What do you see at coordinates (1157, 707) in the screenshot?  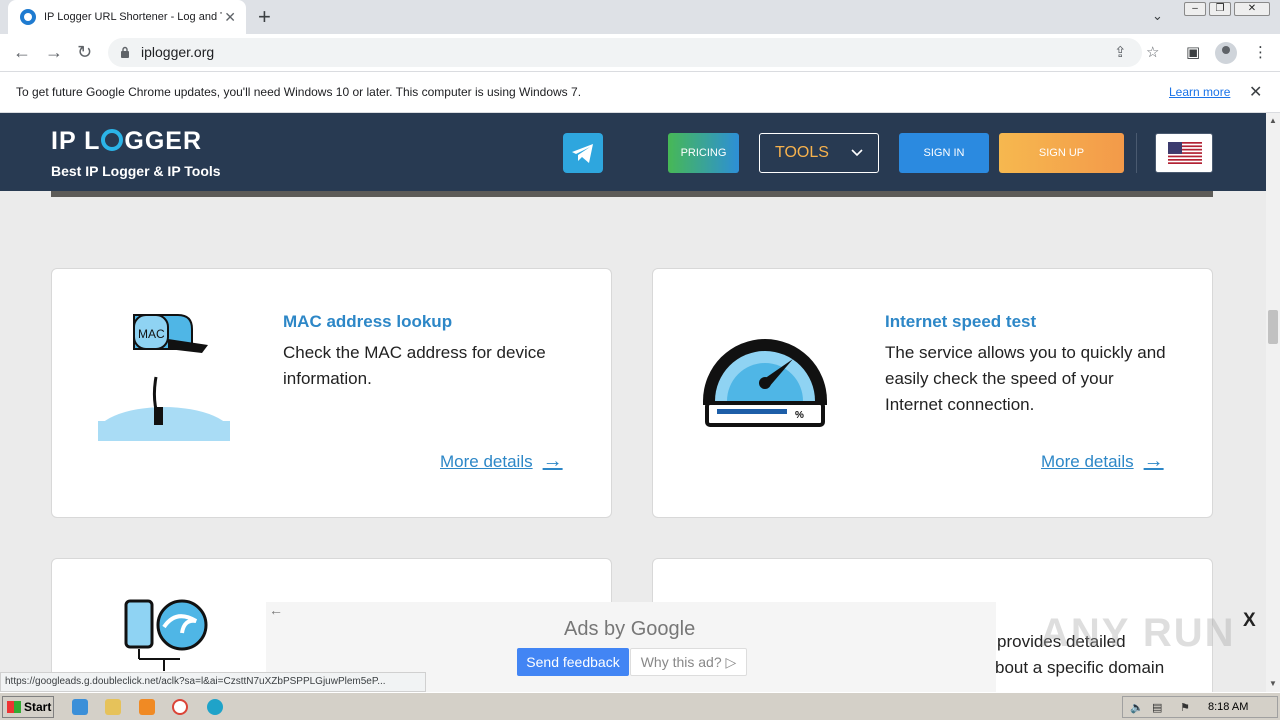 I see `network-icon: ▤` at bounding box center [1157, 707].